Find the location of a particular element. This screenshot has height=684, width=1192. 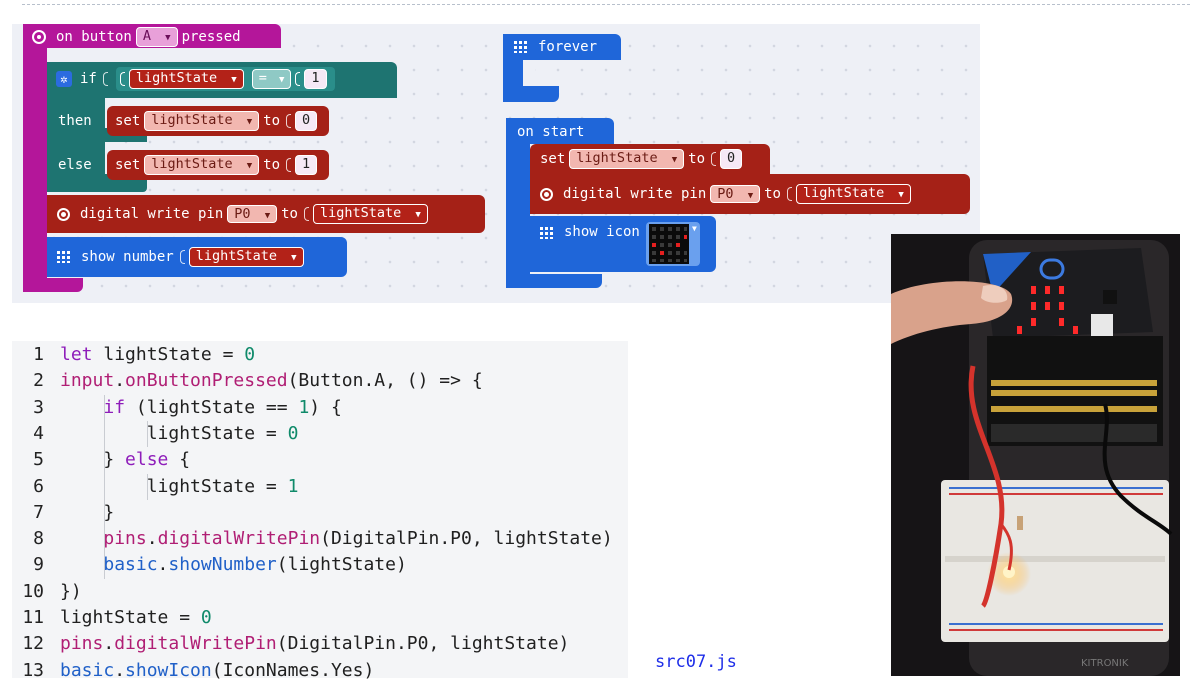

code-line: 7 } is located at coordinates (63, 513).